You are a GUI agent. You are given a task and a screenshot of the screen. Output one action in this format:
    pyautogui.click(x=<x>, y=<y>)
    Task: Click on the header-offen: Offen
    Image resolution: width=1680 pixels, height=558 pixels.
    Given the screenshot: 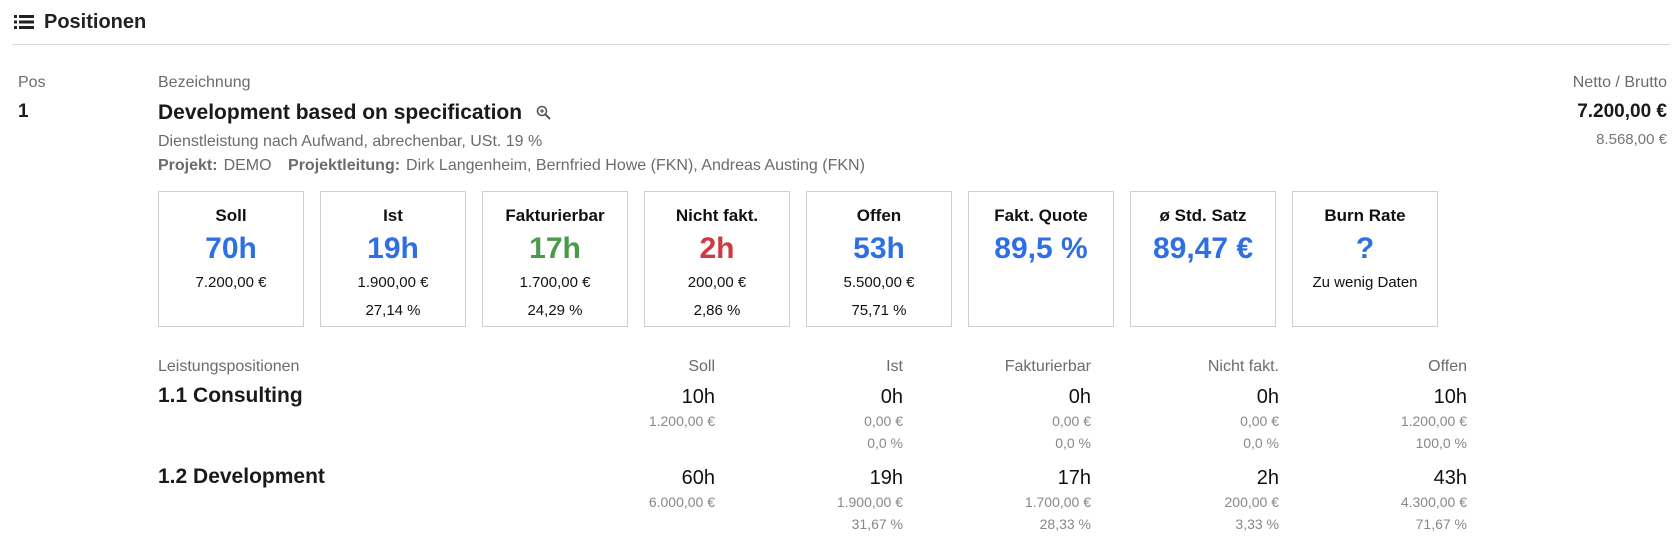 What is the action you would take?
    pyautogui.click(x=1447, y=366)
    